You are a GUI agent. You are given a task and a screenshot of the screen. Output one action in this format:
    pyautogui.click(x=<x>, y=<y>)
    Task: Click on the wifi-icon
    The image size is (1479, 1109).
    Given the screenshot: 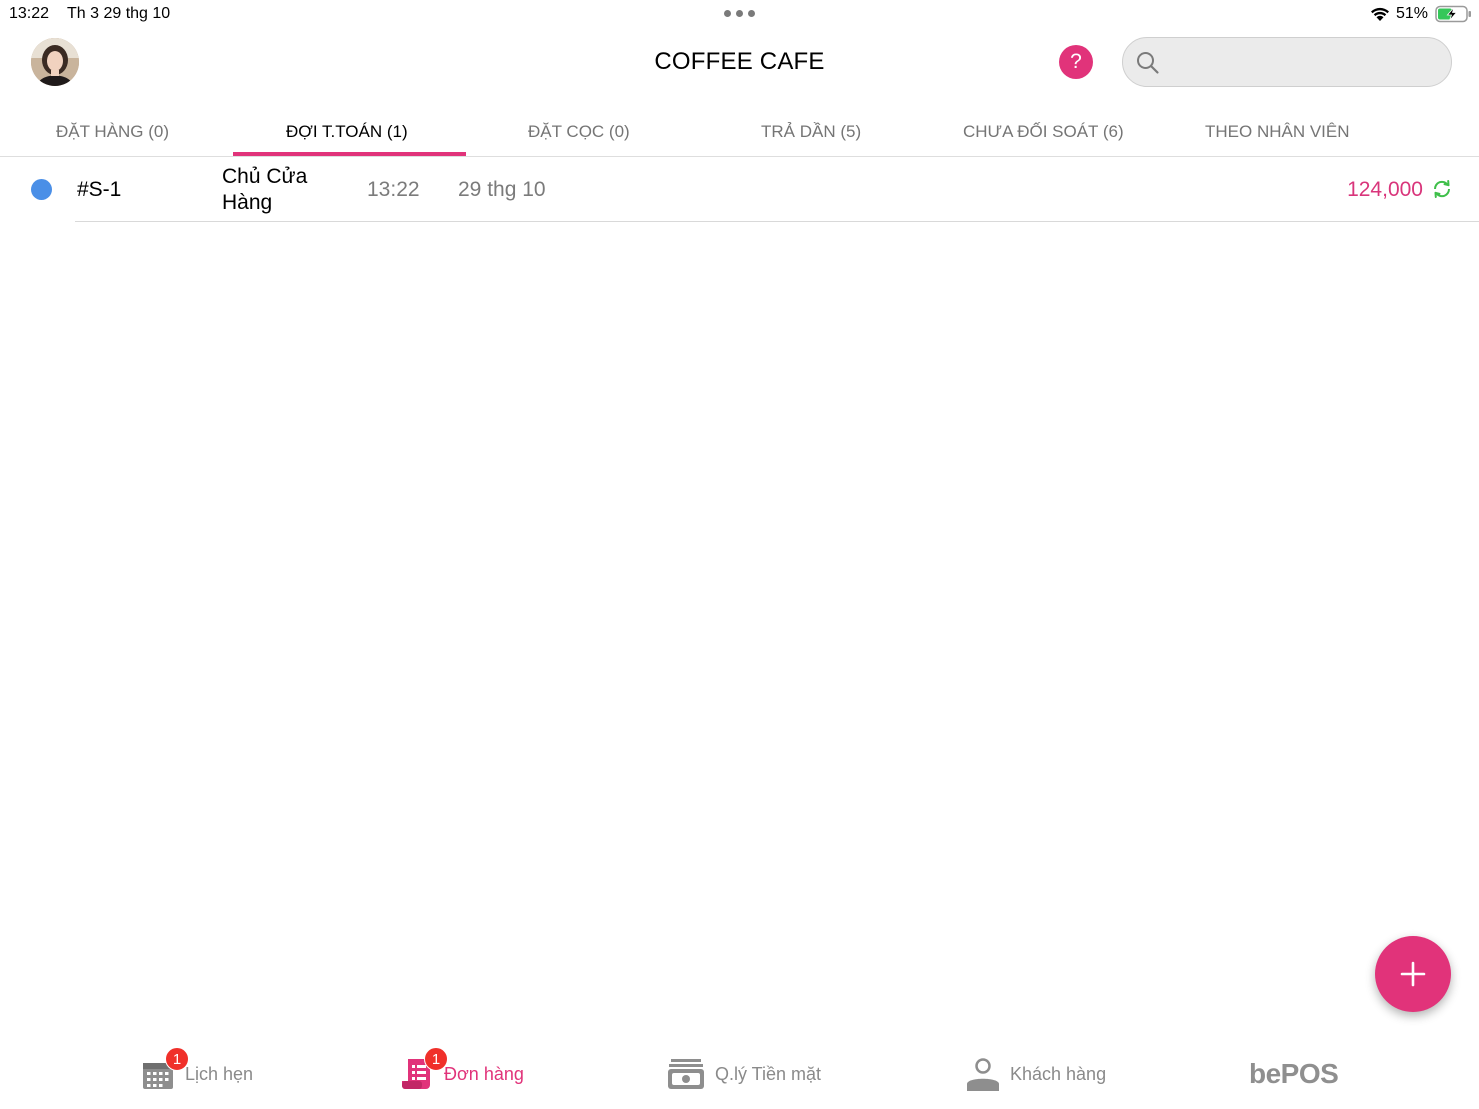 What is the action you would take?
    pyautogui.click(x=1380, y=14)
    